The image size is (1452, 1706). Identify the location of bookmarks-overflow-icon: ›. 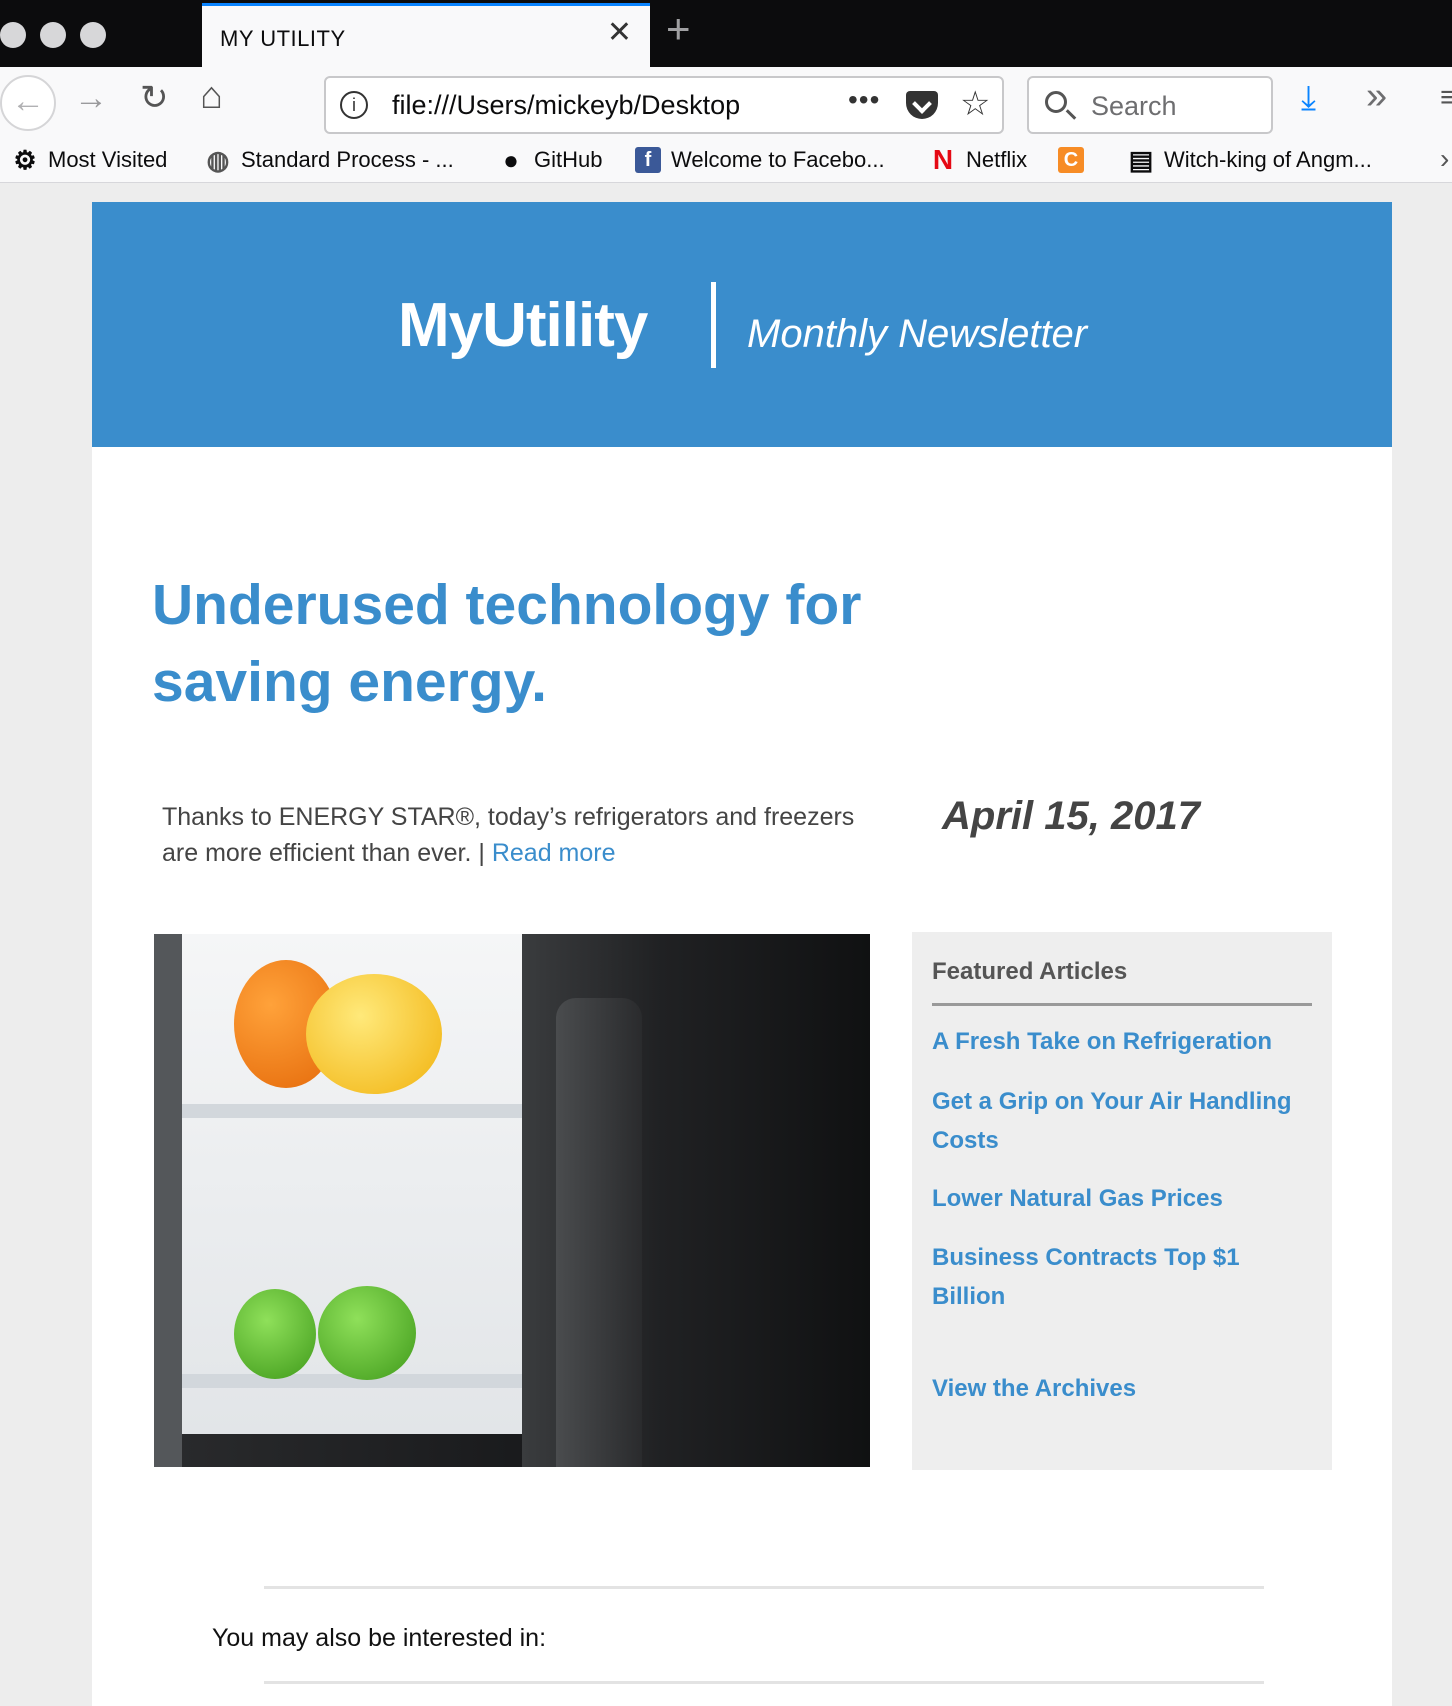
(1444, 159).